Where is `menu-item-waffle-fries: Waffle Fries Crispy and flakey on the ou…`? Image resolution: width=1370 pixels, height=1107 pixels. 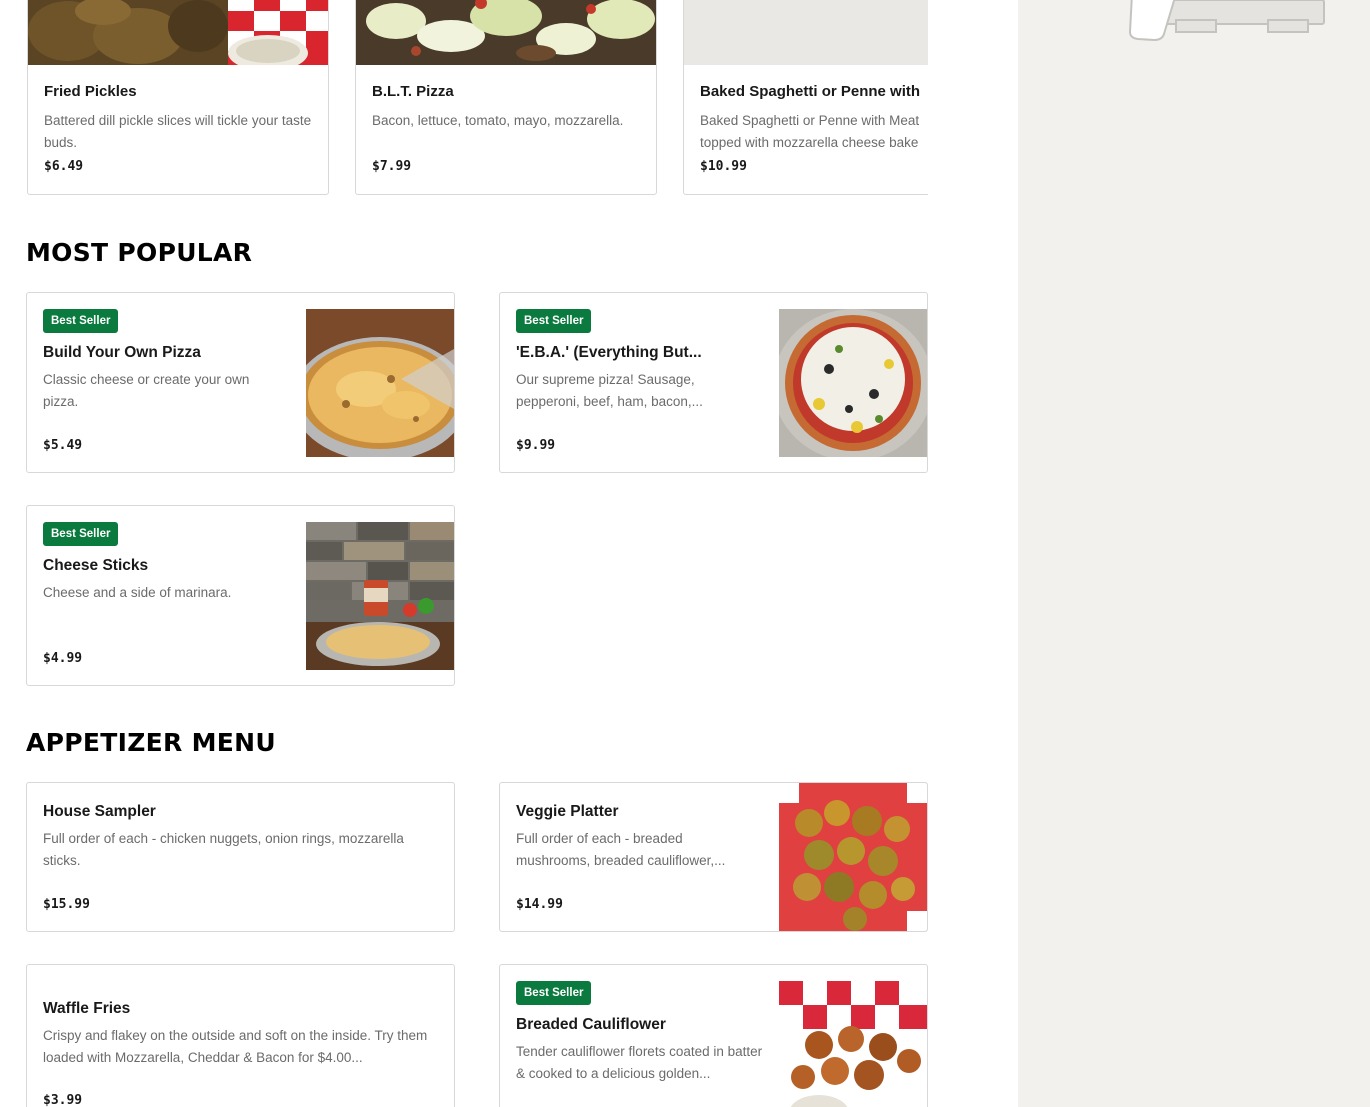 menu-item-waffle-fries: Waffle Fries Crispy and flakey on the ou… is located at coordinates (240, 1035).